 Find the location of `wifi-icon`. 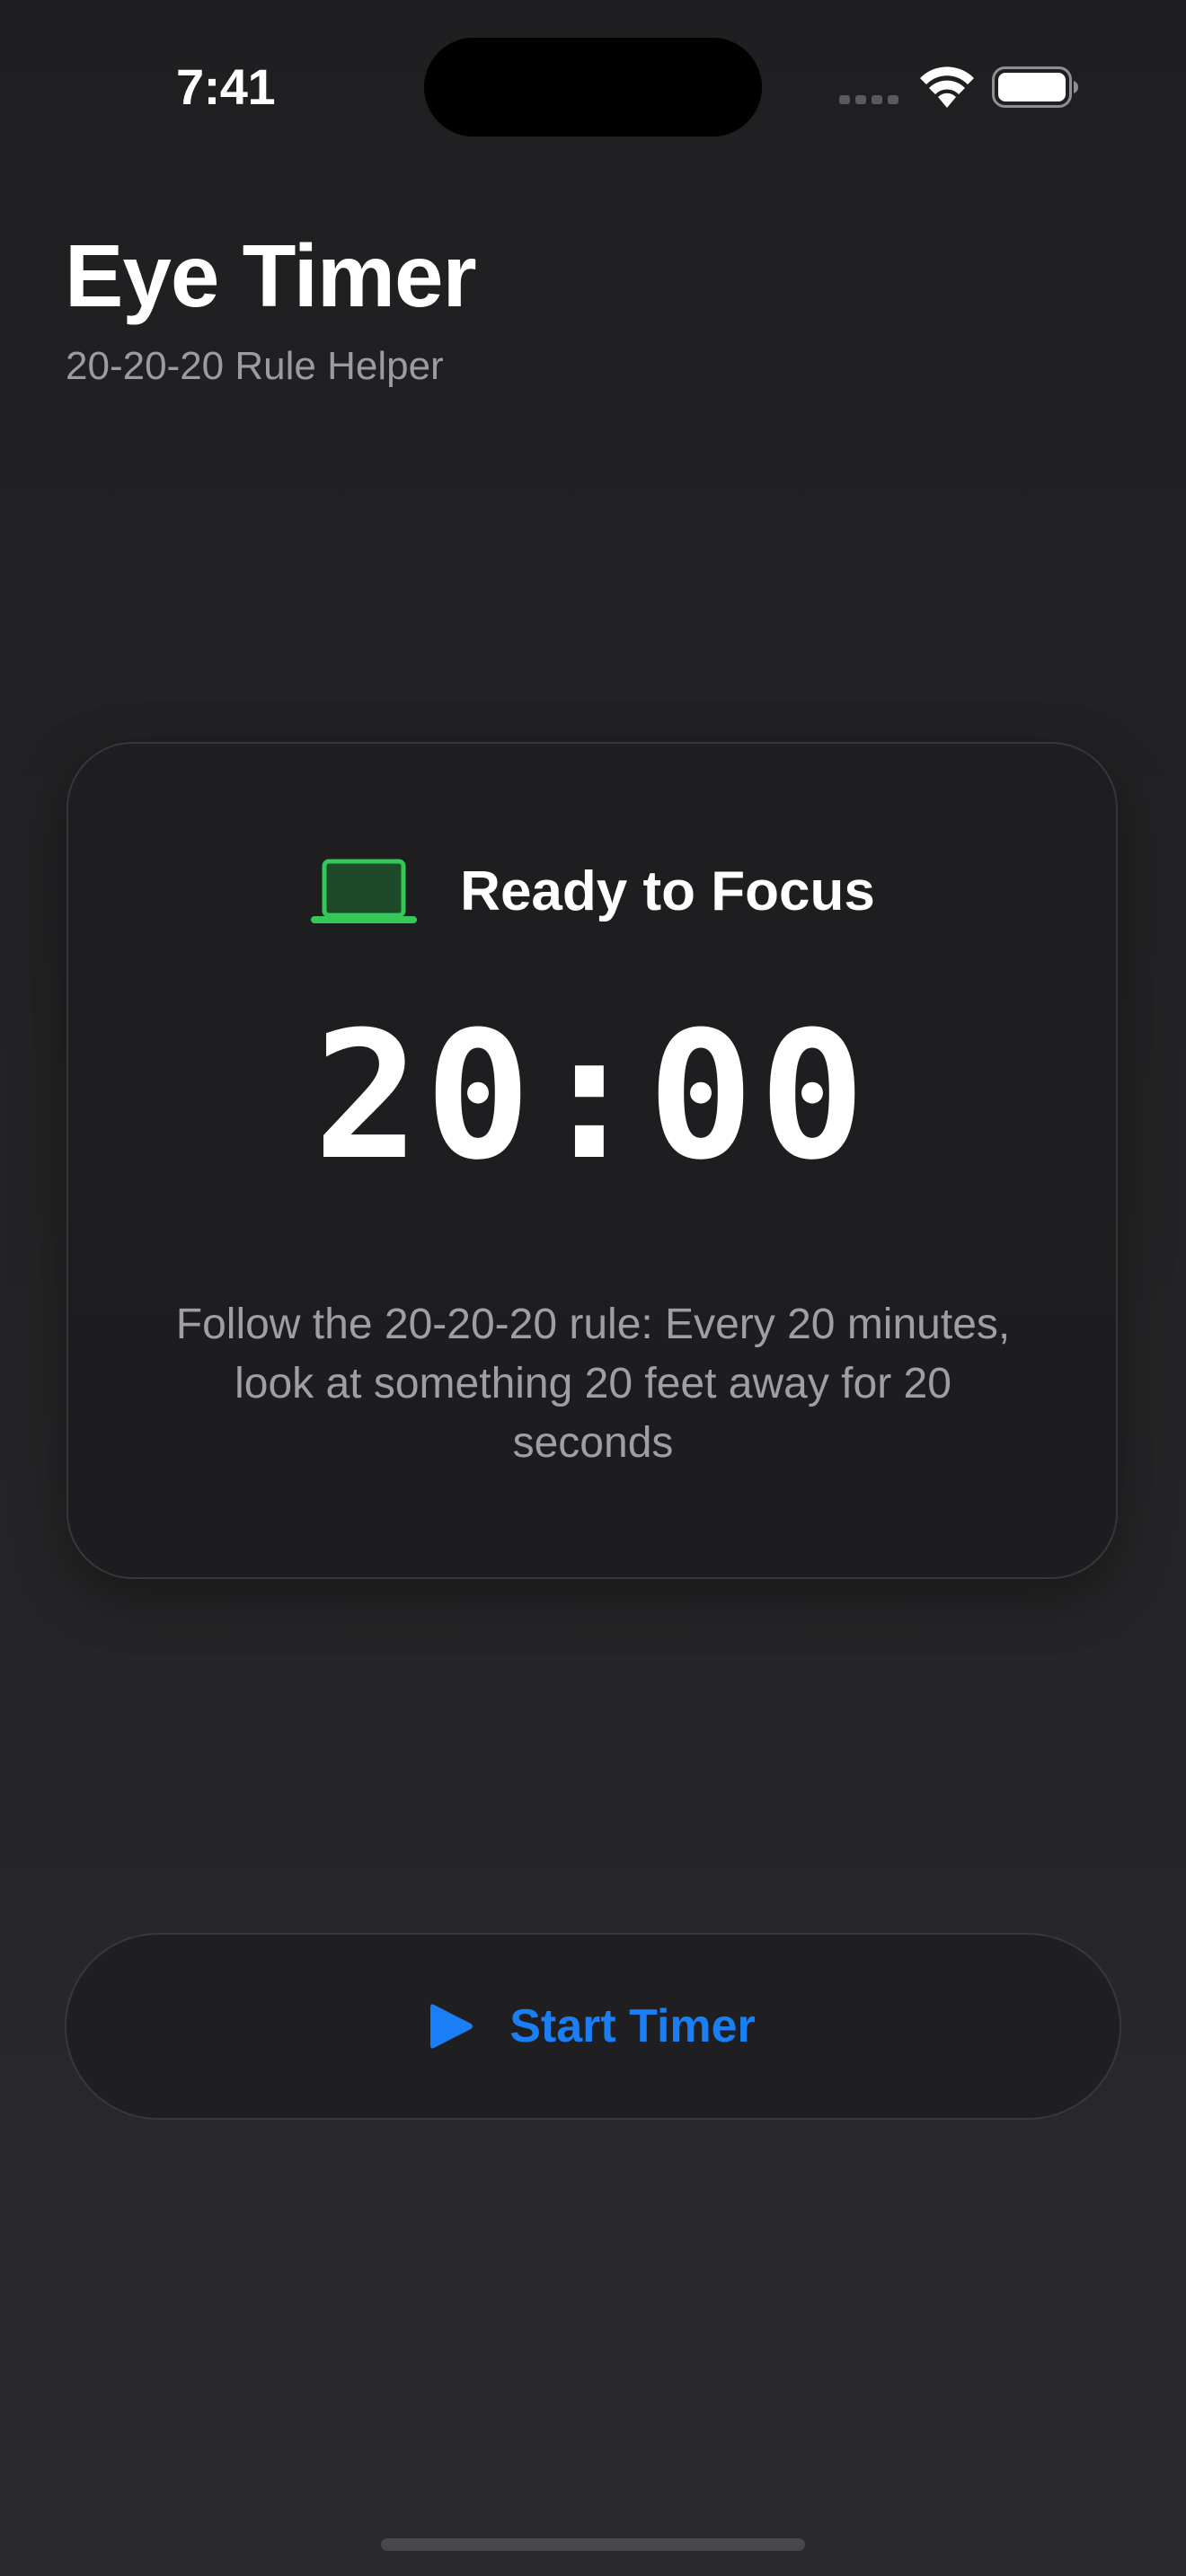

wifi-icon is located at coordinates (947, 87).